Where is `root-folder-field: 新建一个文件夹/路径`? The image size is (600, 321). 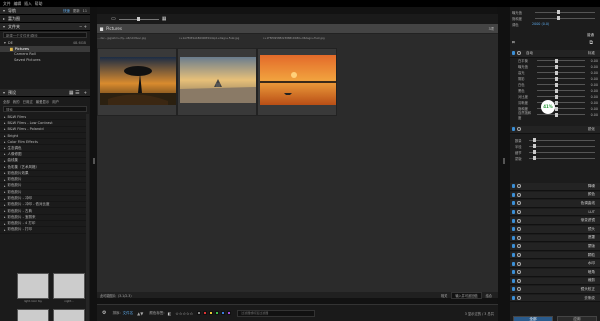 root-folder-field: 新建一个文件夹/路径 is located at coordinates (45, 35).